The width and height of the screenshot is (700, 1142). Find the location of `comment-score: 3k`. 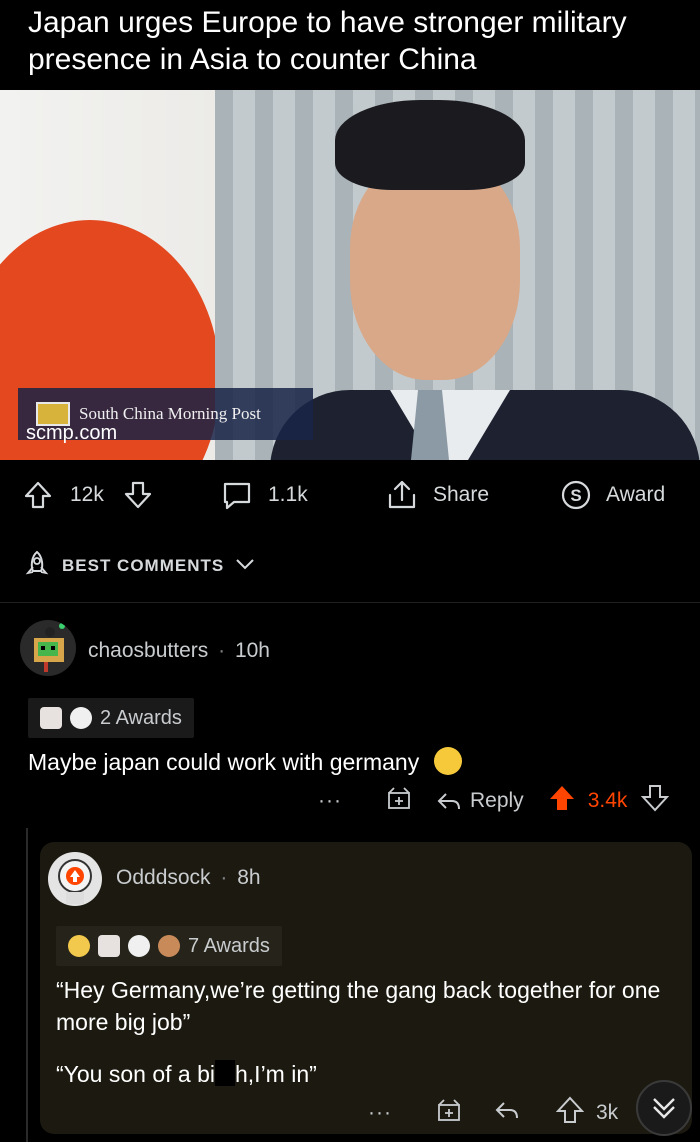

comment-score: 3k is located at coordinates (607, 1112).